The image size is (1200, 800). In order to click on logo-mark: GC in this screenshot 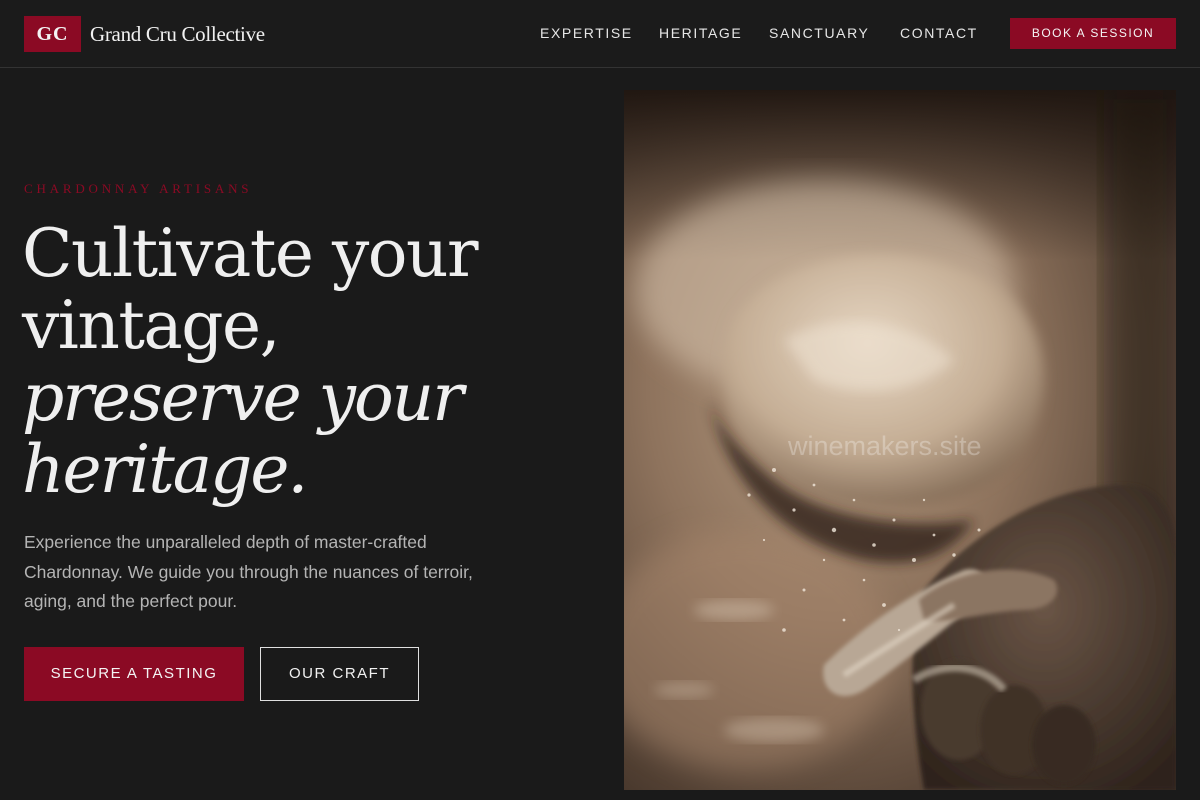, I will do `click(52, 34)`.